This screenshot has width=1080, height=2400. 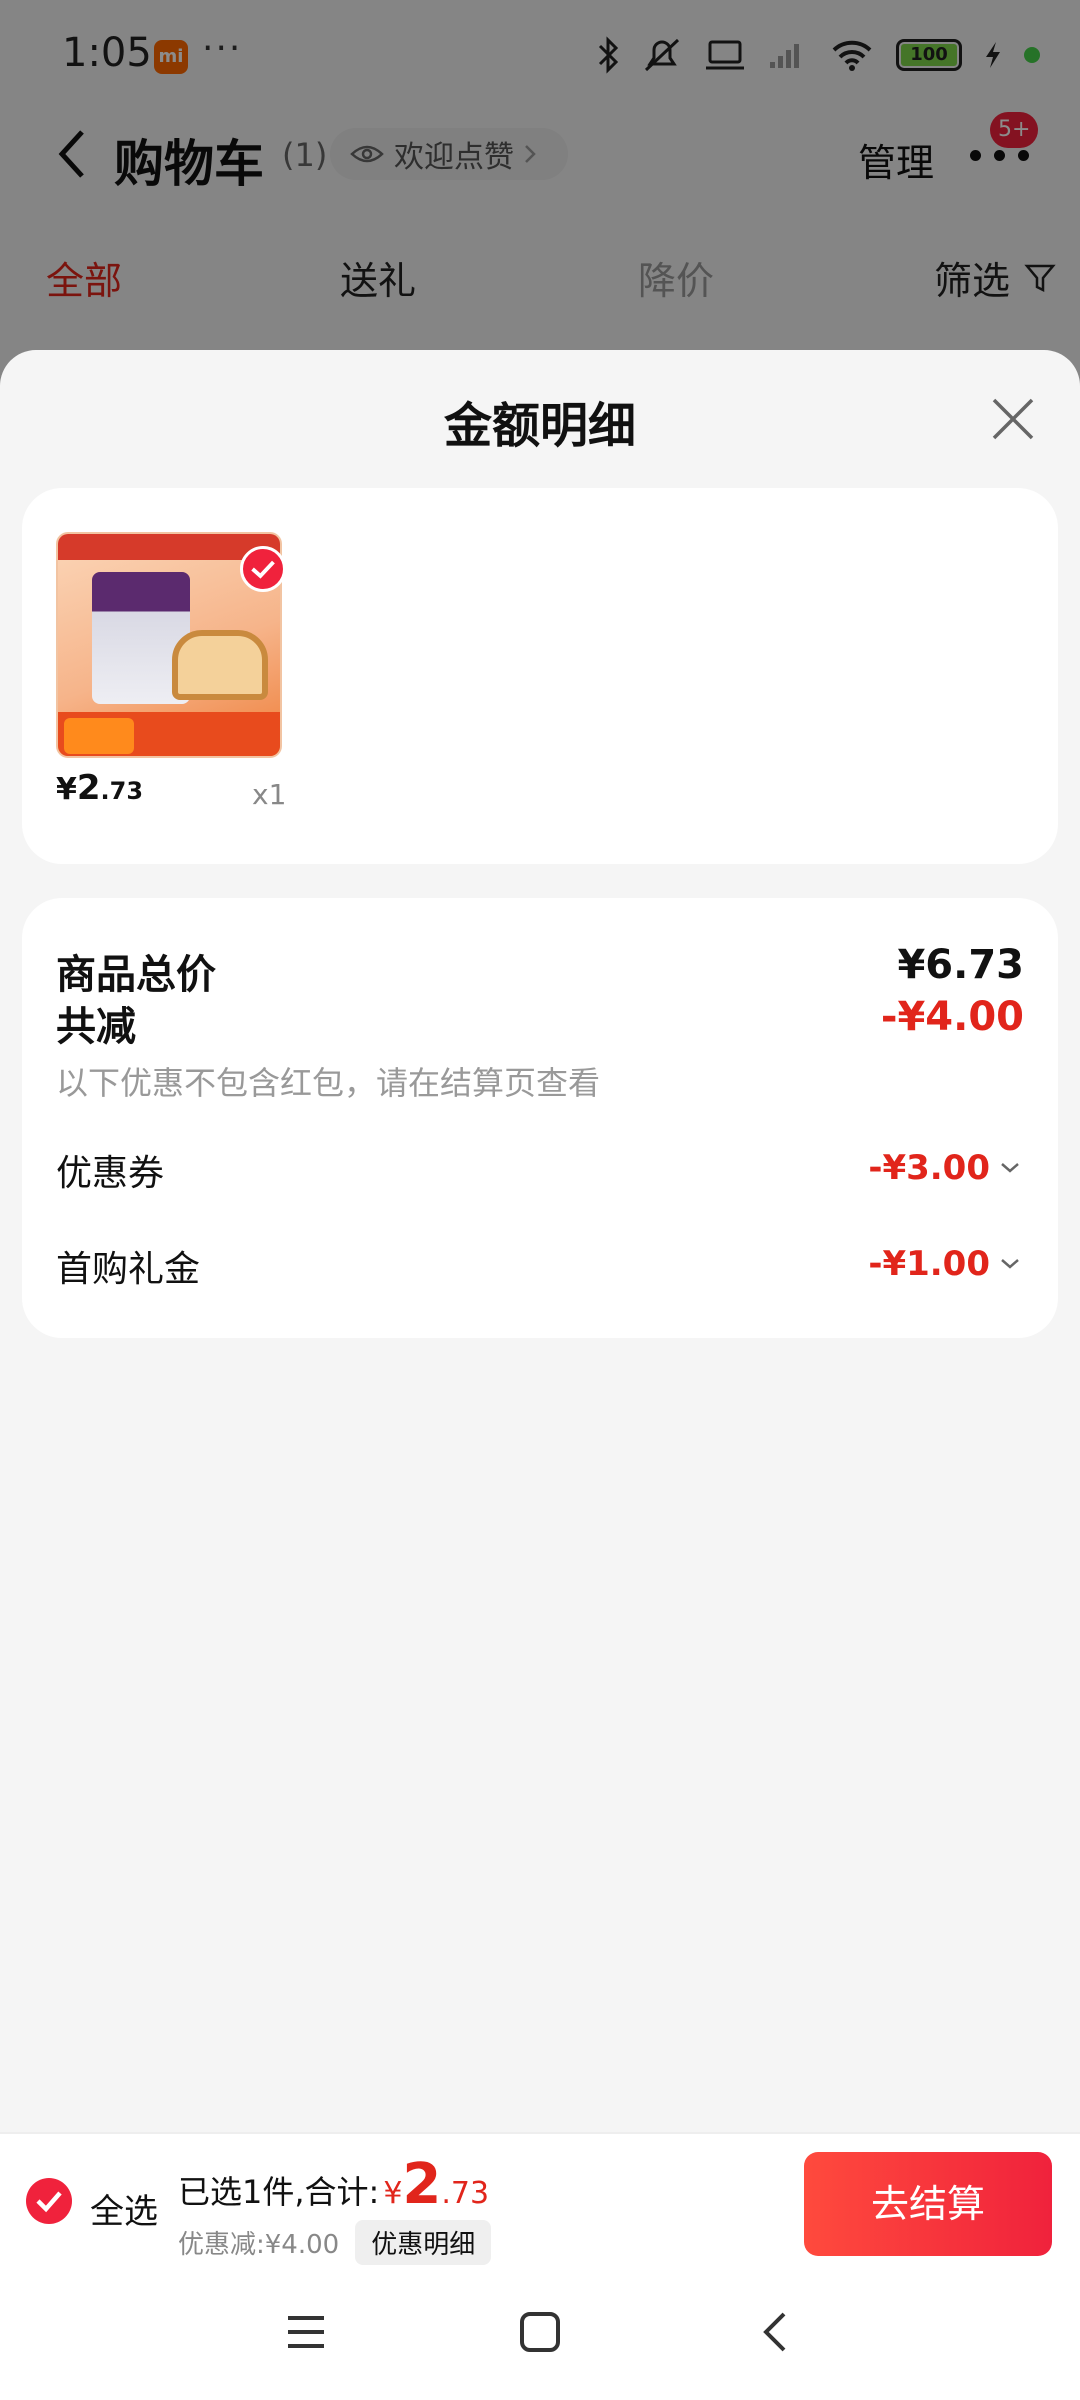 What do you see at coordinates (100, 788) in the screenshot?
I see `product-price: ¥2.73` at bounding box center [100, 788].